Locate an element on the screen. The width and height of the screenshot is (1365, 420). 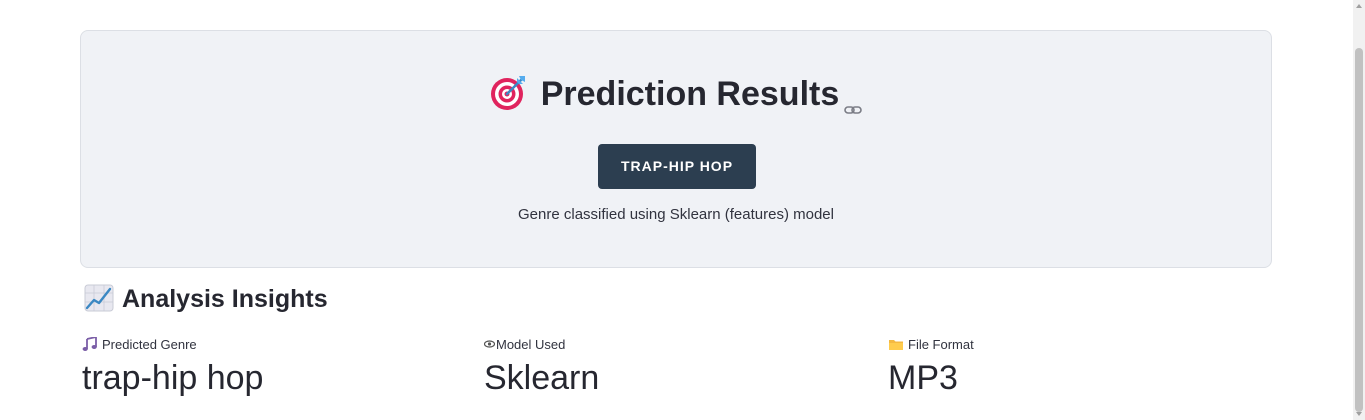
scroll-up-arrow-icon is located at coordinates (1359, 6).